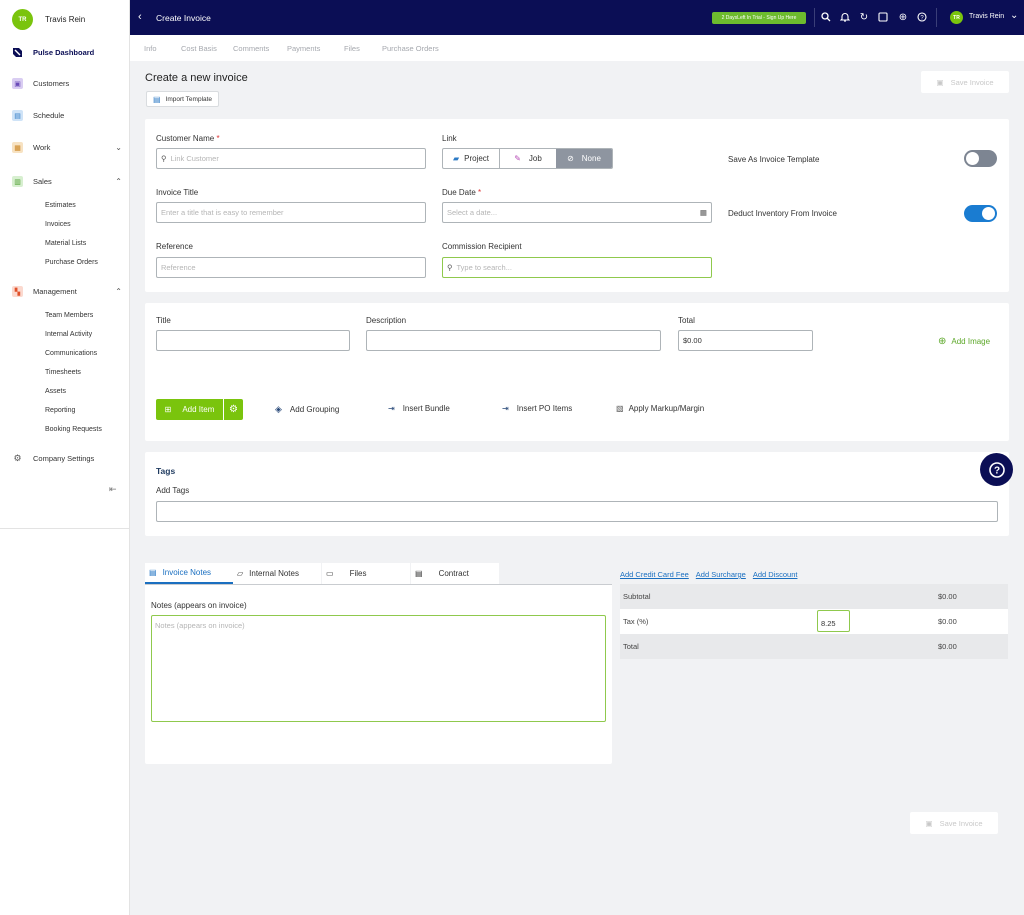 The image size is (1024, 915). I want to click on customers-icon: ▣, so click(17, 83).